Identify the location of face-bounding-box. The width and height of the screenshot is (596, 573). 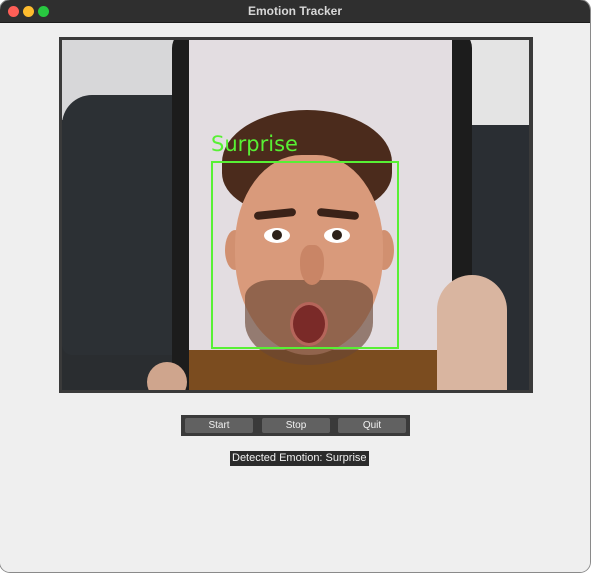
(305, 255).